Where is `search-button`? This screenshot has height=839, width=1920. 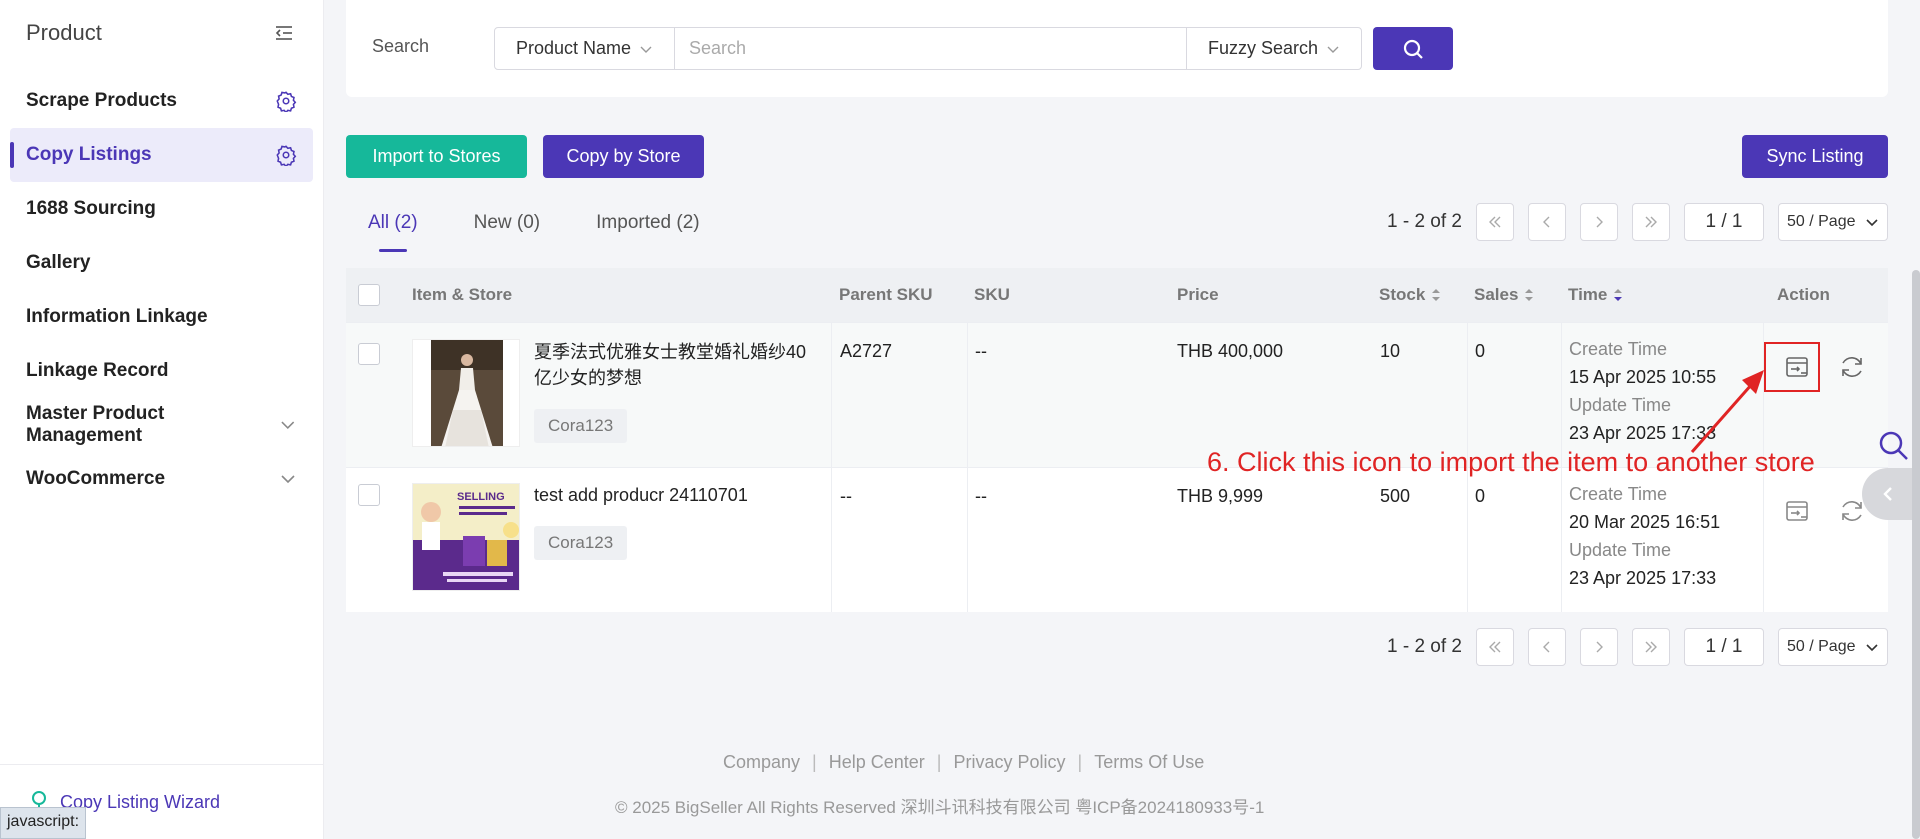 search-button is located at coordinates (1413, 48).